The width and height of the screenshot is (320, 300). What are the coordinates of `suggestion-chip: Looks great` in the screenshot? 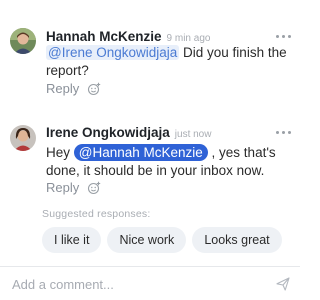 It's located at (237, 240).